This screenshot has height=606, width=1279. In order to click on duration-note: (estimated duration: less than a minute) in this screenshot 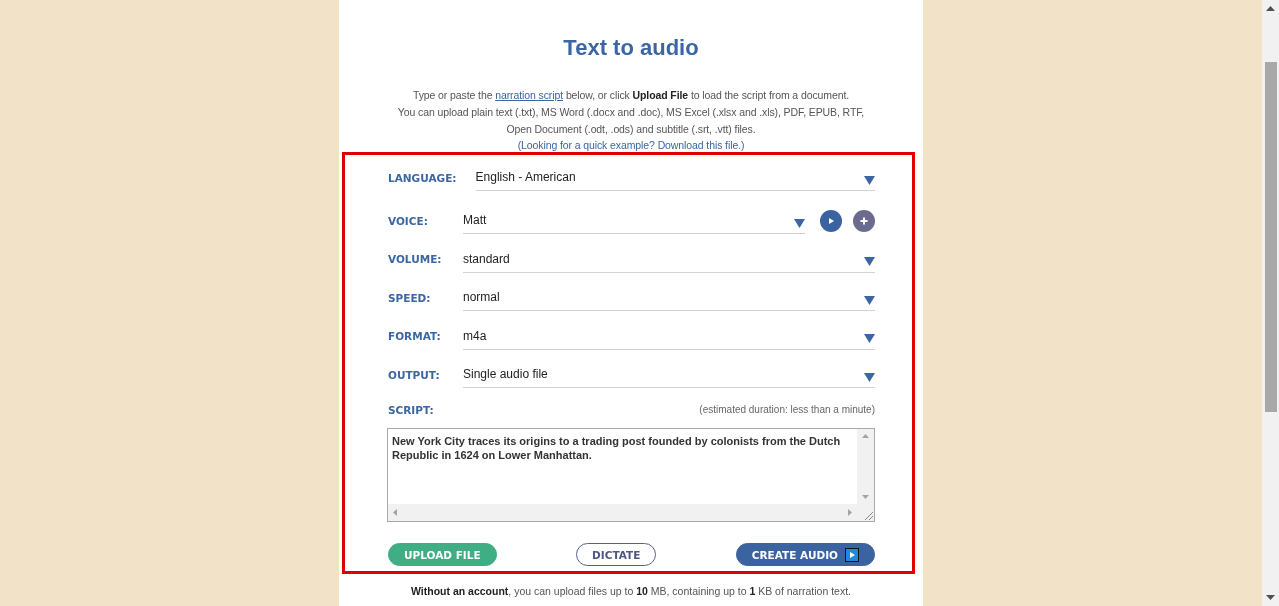, I will do `click(787, 410)`.